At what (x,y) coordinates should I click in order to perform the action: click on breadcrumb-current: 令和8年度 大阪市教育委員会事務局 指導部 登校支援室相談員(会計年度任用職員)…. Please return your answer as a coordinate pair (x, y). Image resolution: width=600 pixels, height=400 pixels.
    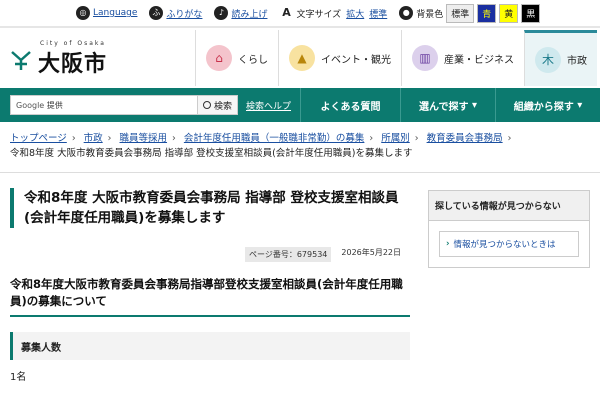
    Looking at the image, I should click on (211, 153).